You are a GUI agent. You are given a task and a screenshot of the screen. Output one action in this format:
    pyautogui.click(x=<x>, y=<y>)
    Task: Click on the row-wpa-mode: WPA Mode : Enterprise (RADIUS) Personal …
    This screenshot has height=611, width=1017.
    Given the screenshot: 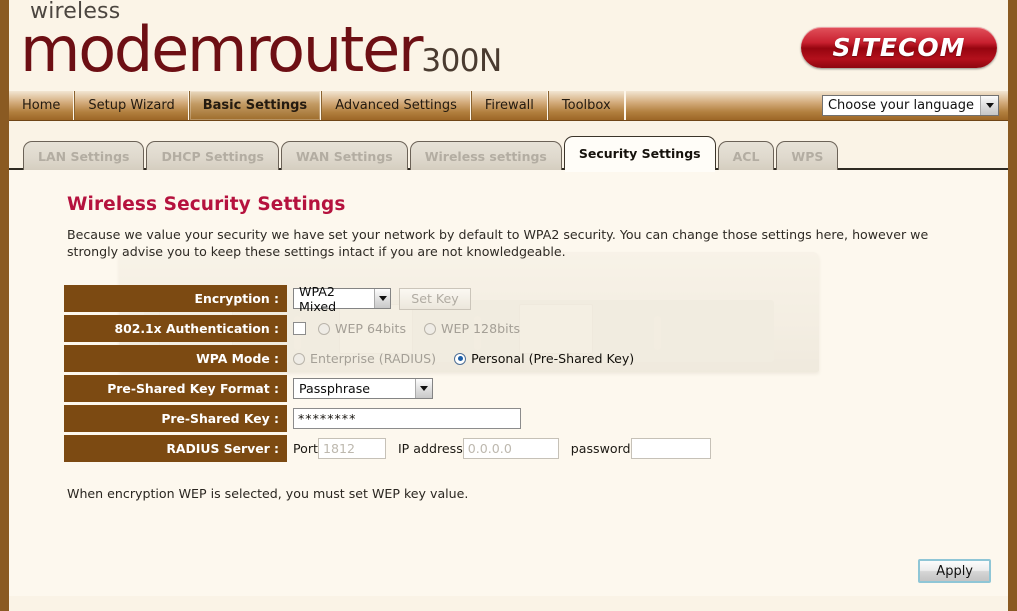 What is the action you would take?
    pyautogui.click(x=514, y=359)
    